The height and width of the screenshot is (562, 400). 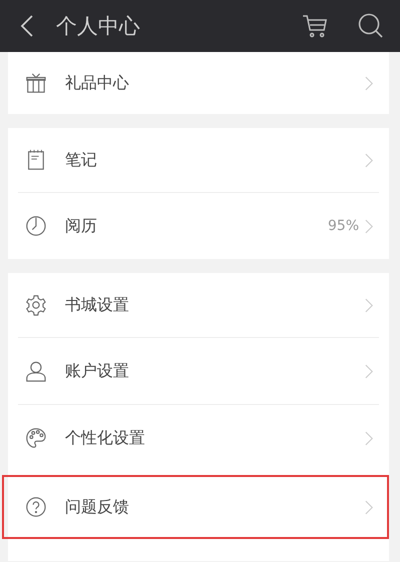 I want to click on gear-icon, so click(x=36, y=305).